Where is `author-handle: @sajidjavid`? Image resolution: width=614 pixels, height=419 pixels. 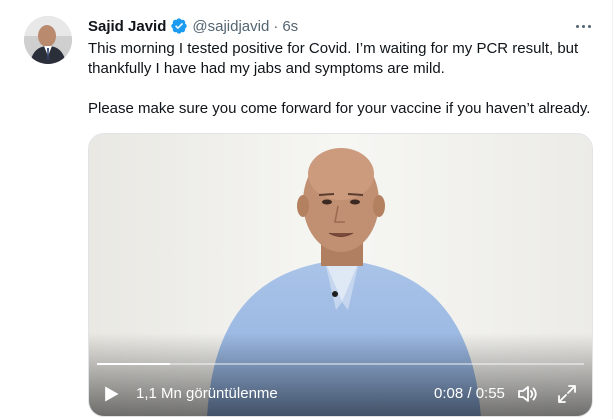
author-handle: @sajidjavid is located at coordinates (230, 26).